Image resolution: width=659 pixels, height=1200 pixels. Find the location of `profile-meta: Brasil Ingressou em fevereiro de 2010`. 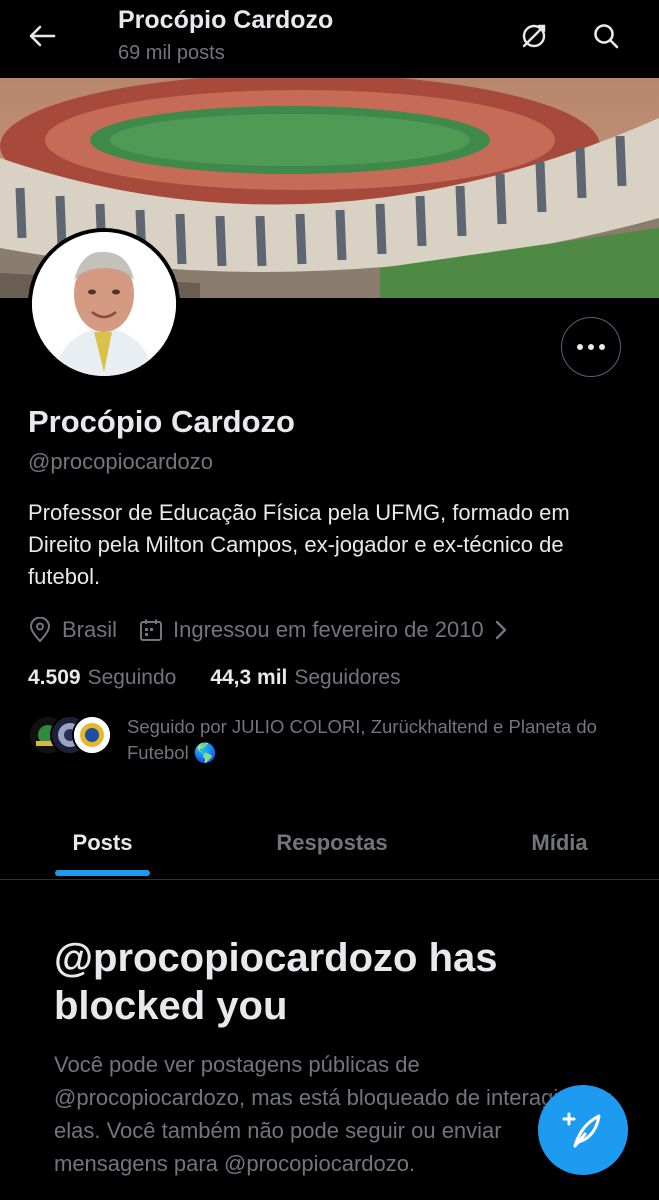

profile-meta: Brasil Ingressou em fevereiro de 2010 is located at coordinates (268, 630).